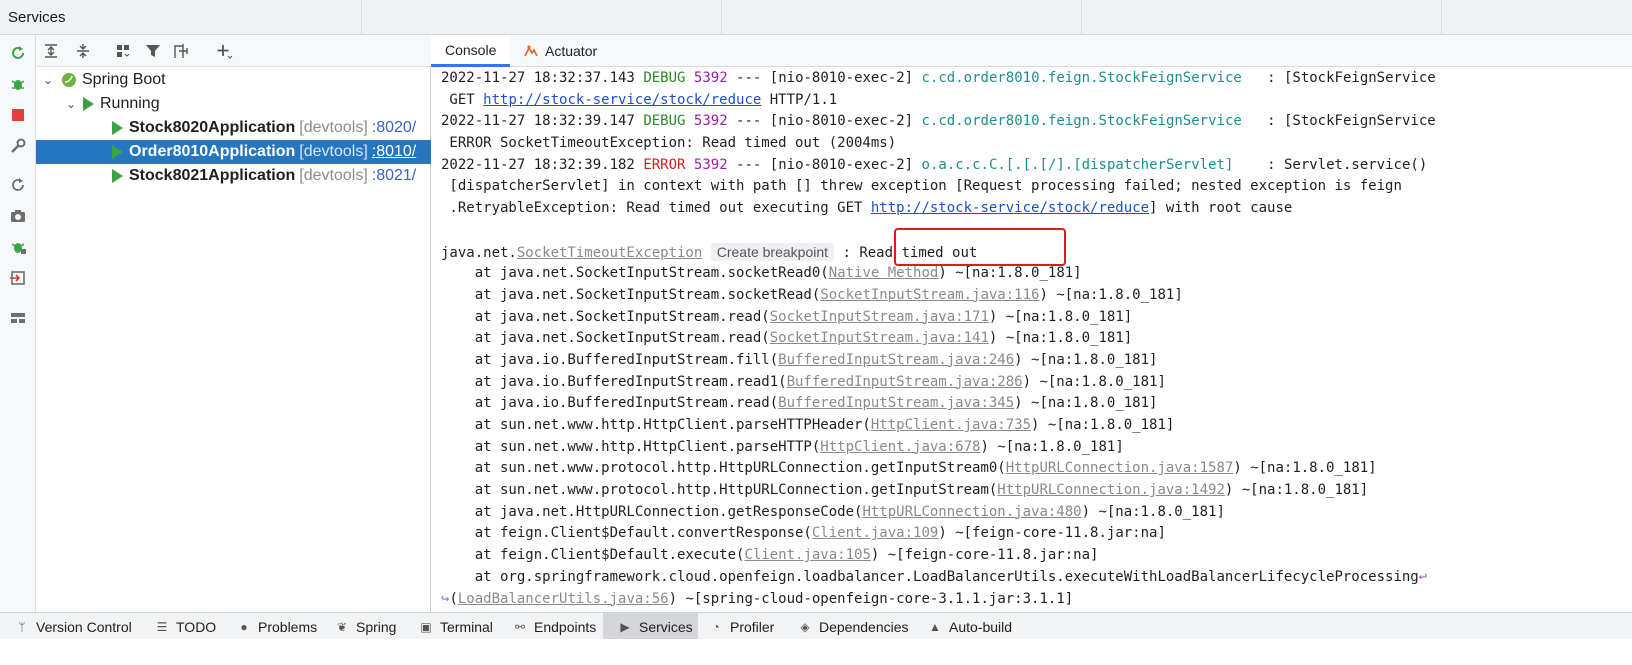 This screenshot has width=1632, height=665. I want to click on source-link: Client.java:109, so click(875, 533).